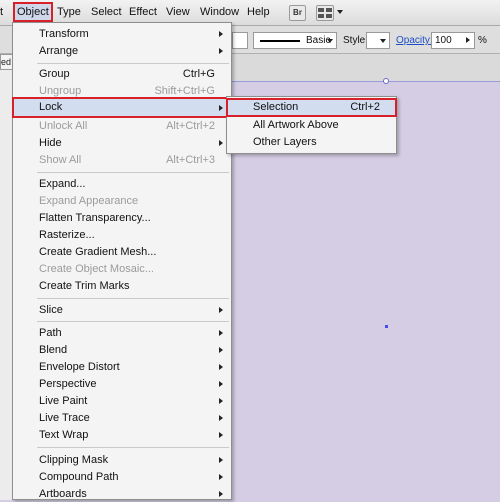 The height and width of the screenshot is (502, 500). What do you see at coordinates (122, 401) in the screenshot?
I see `menu-item-live-paint: Live Paint` at bounding box center [122, 401].